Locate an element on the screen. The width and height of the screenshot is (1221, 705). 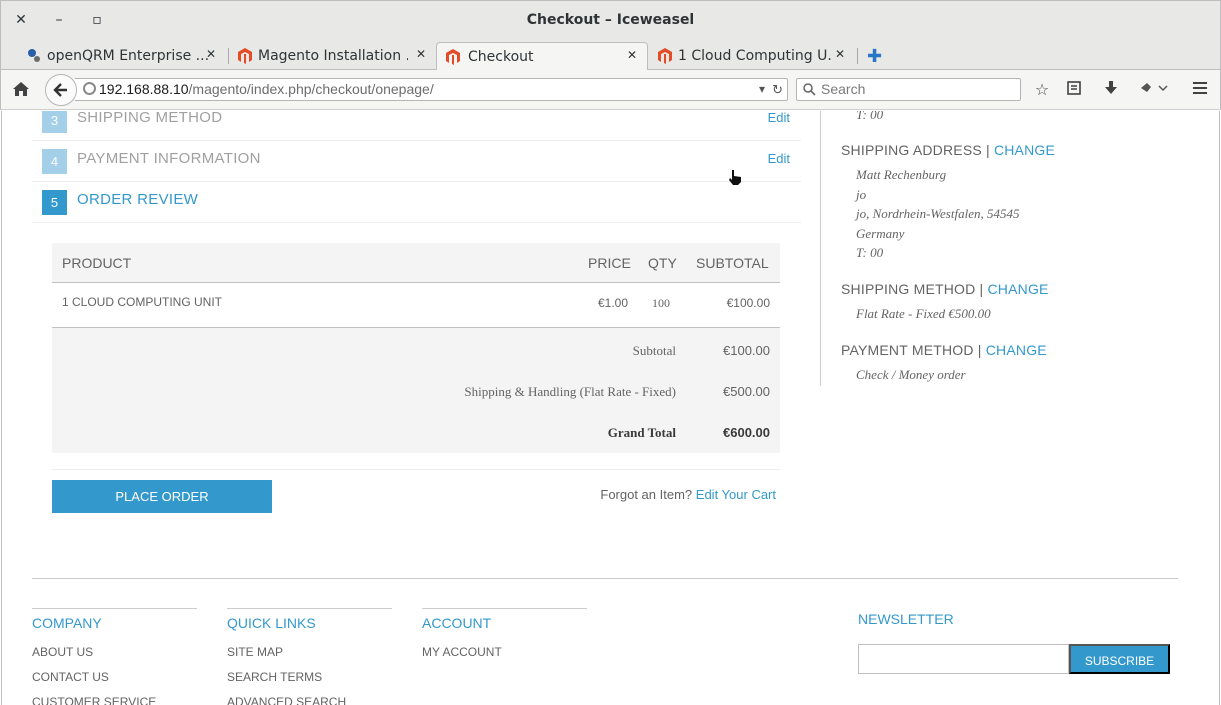
product-qty: 100 is located at coordinates (661, 303).